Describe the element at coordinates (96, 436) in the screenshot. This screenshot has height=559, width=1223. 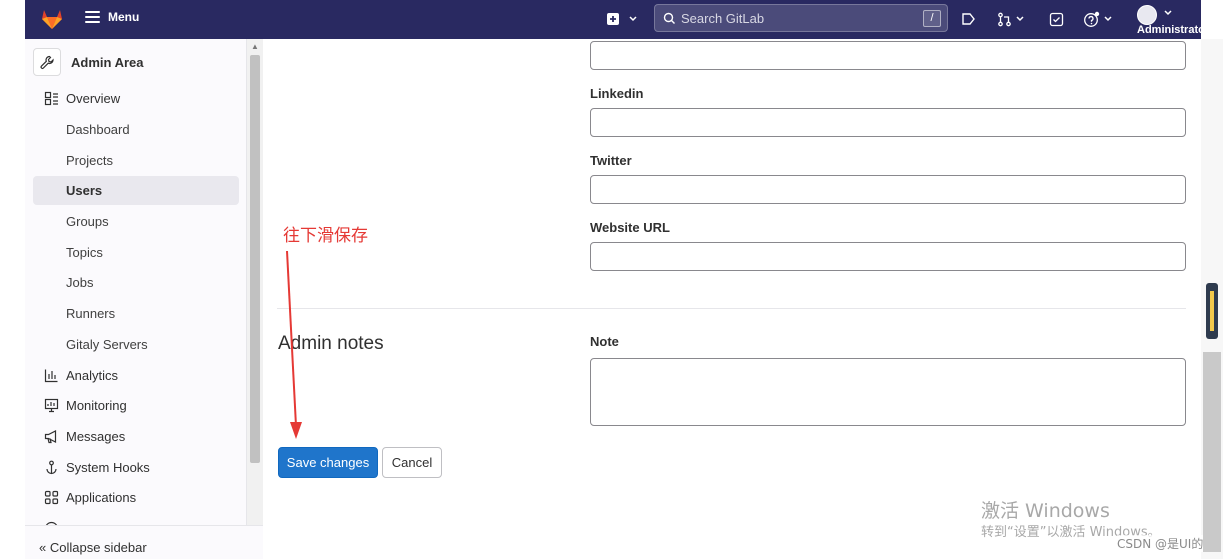
I see `sidebar-item-label: Messages` at that location.